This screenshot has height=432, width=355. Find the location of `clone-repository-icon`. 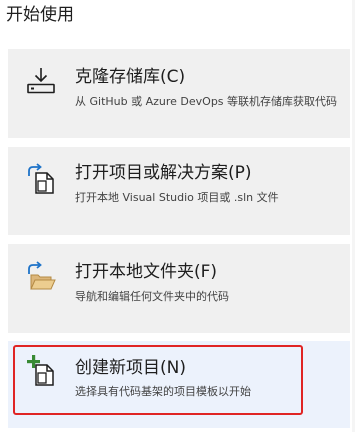

clone-repository-icon is located at coordinates (41, 81).